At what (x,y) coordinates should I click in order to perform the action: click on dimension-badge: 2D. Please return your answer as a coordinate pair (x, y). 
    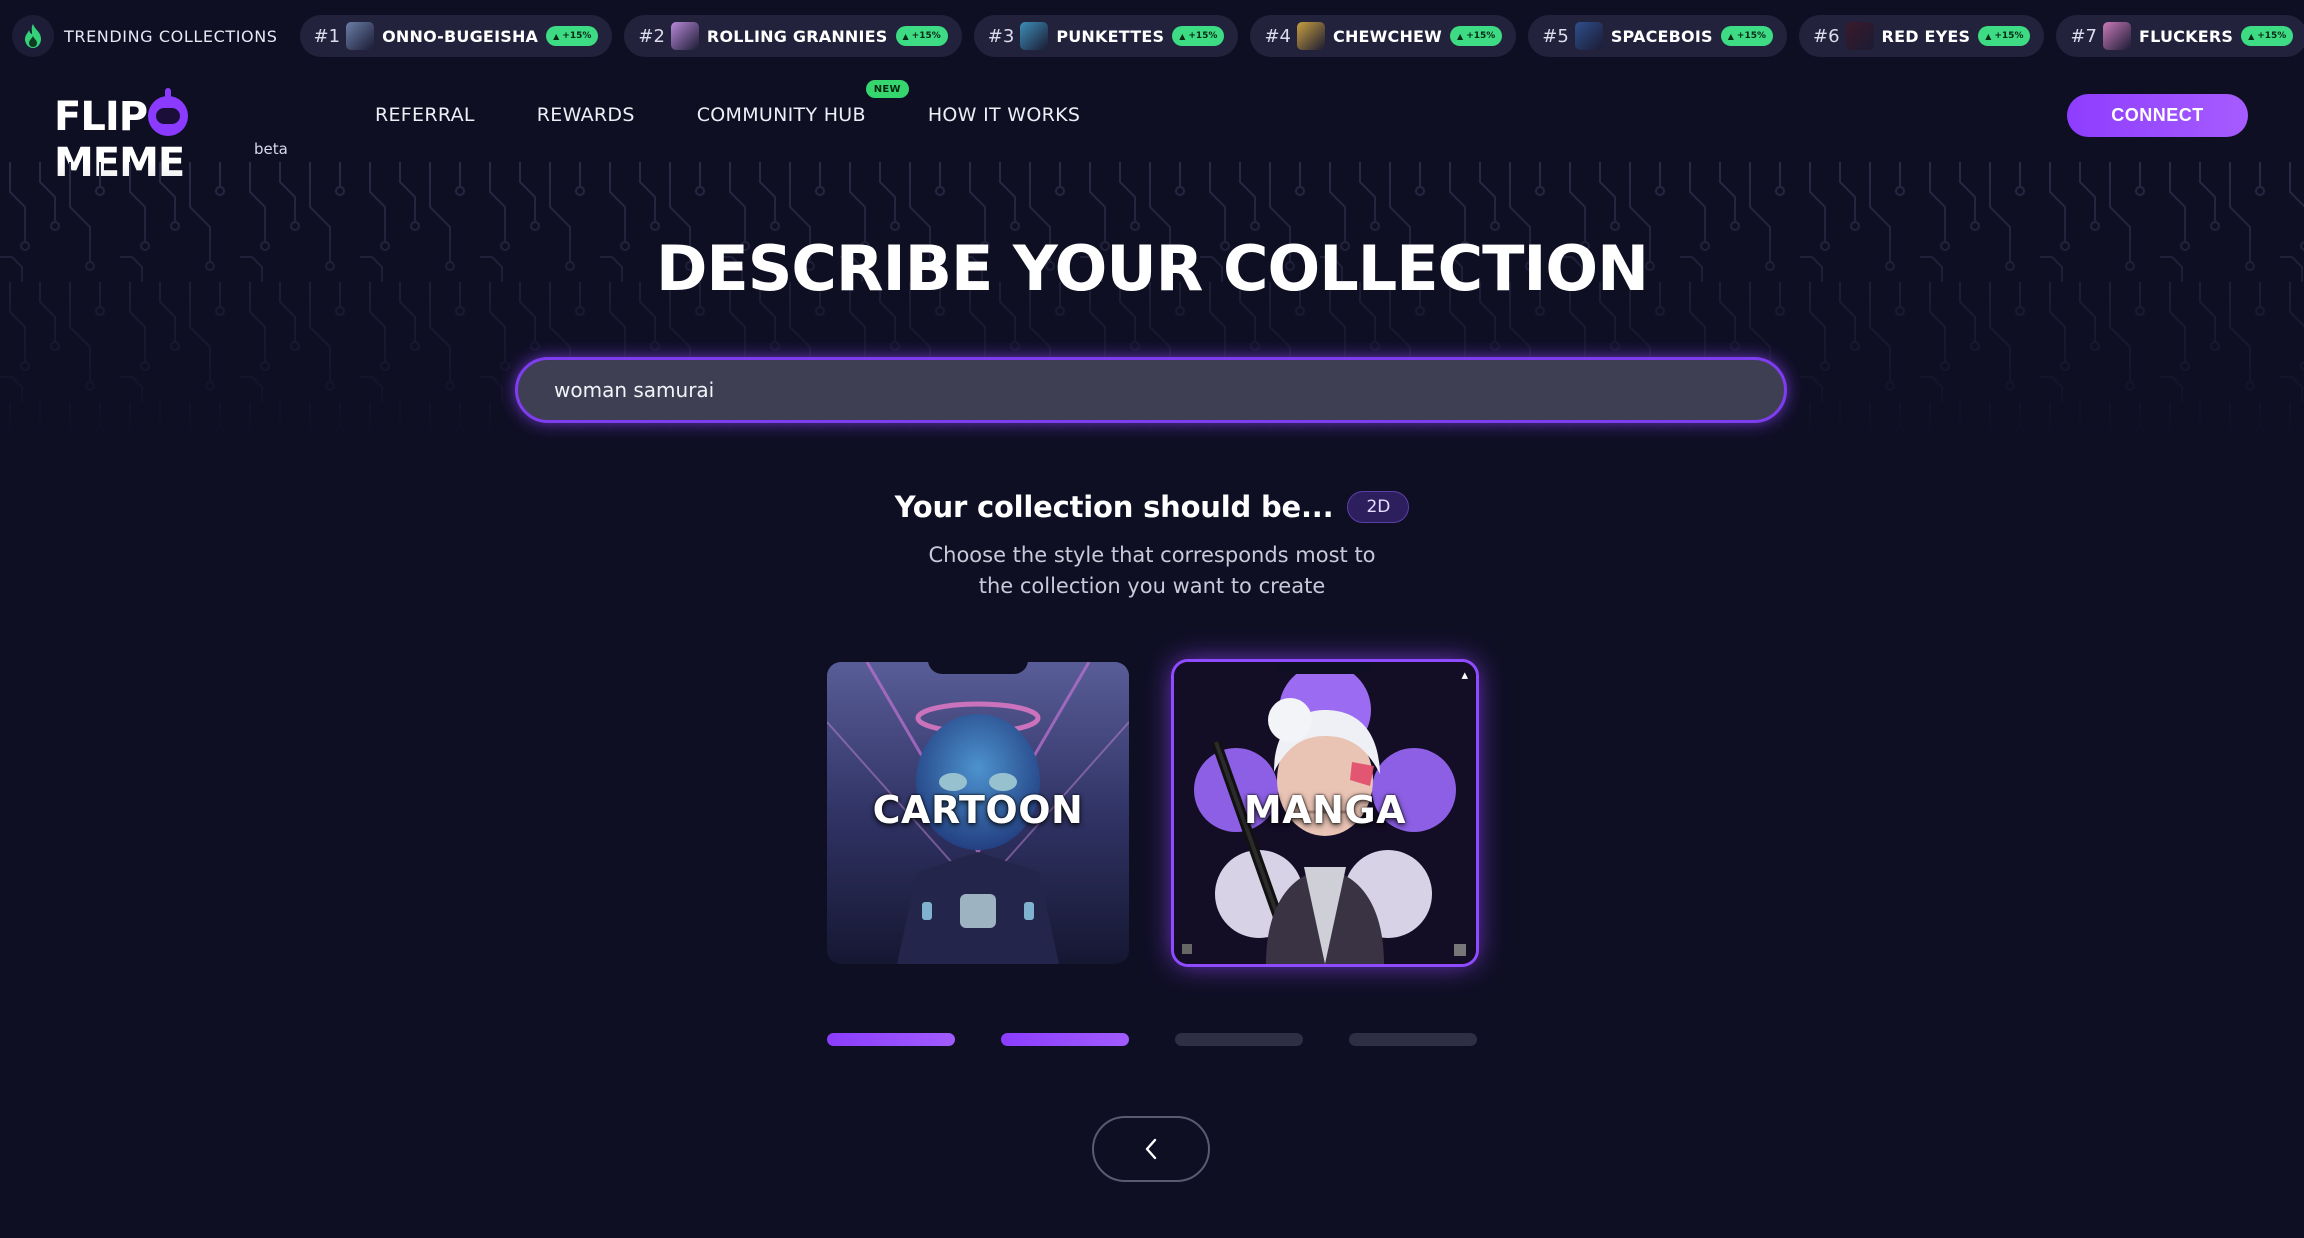
    Looking at the image, I should click on (1378, 507).